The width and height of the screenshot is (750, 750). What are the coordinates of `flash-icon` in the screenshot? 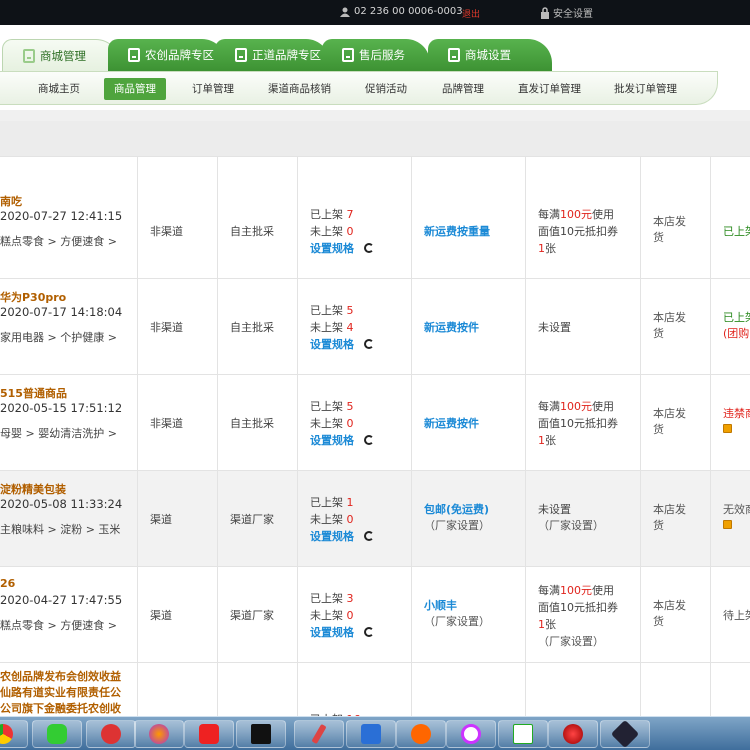 It's located at (573, 734).